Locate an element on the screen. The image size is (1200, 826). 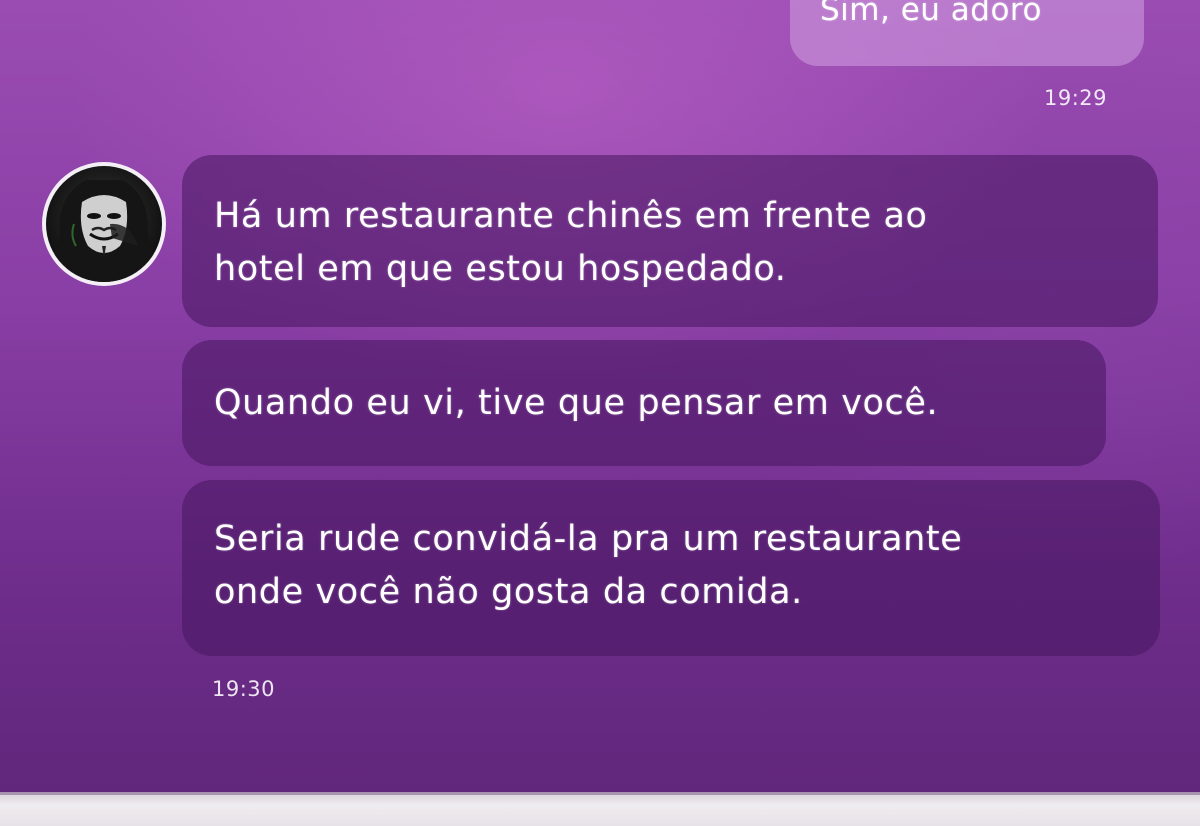
incoming-message-time: 19:30 is located at coordinates (244, 689).